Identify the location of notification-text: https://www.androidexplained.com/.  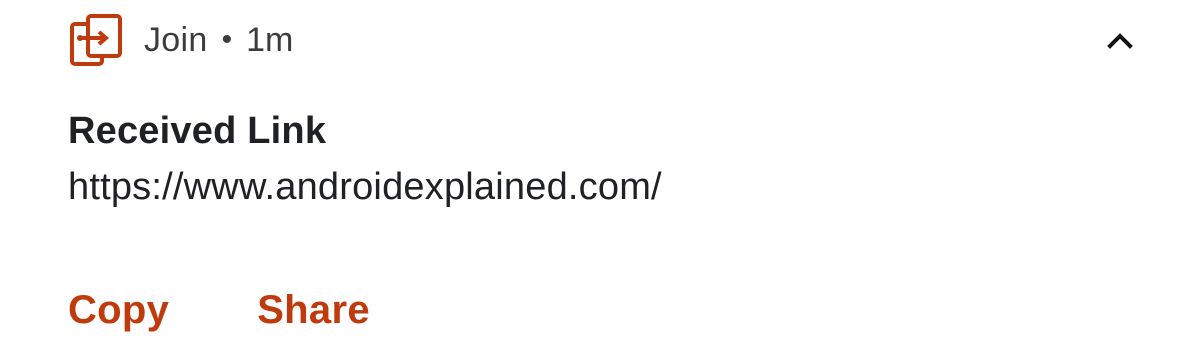
(365, 187).